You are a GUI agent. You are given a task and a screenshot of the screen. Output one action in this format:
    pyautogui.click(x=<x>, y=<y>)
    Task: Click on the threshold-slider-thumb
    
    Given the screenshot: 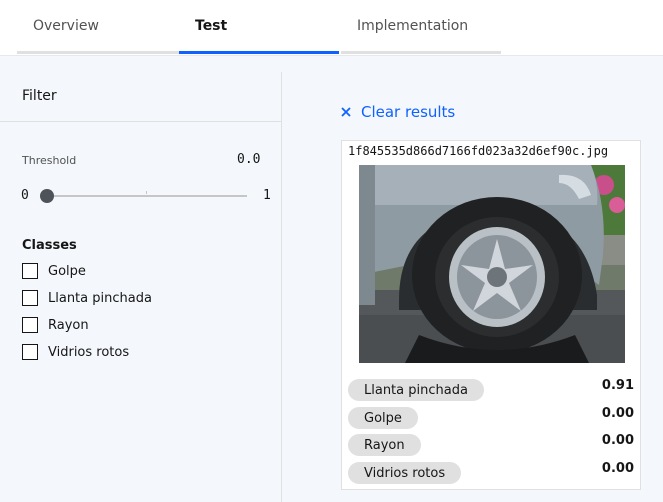 What is the action you would take?
    pyautogui.click(x=47, y=196)
    